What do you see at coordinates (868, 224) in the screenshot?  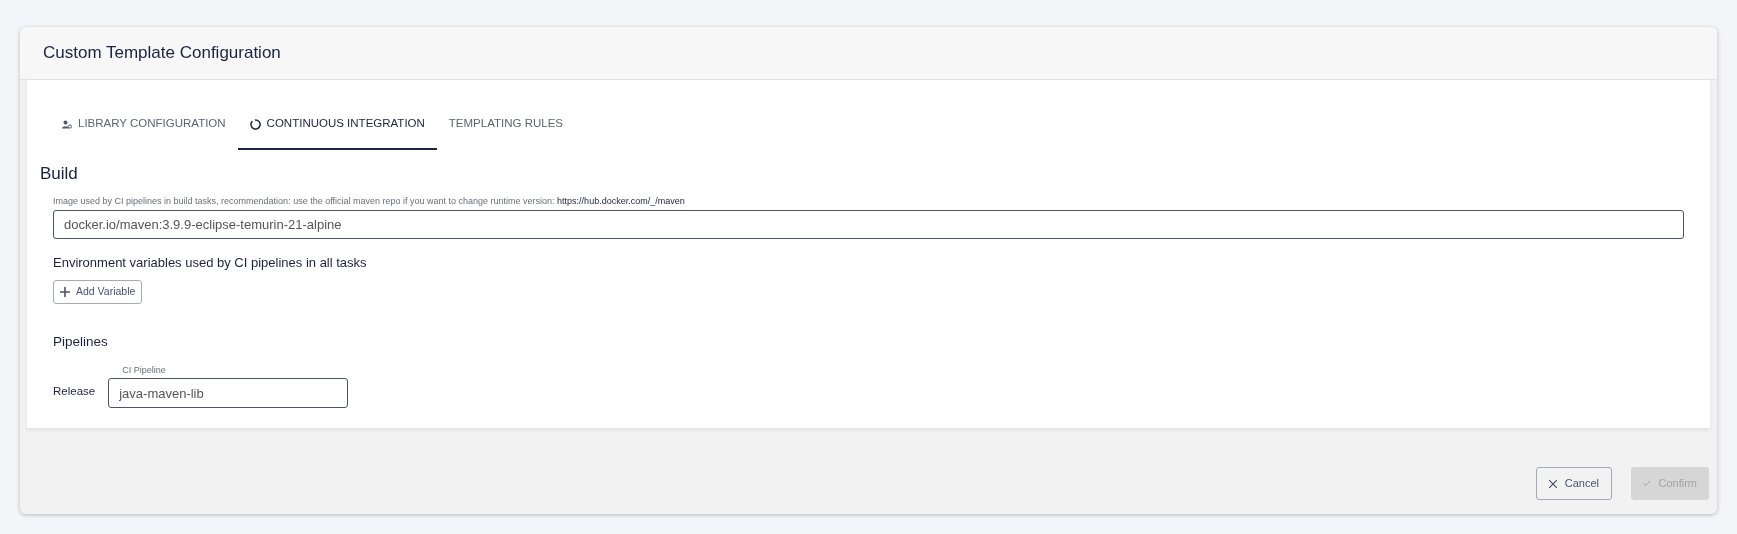 I see `image-field: docker.io/maven:3.9.9-eclipse-temurin-21-alpine` at bounding box center [868, 224].